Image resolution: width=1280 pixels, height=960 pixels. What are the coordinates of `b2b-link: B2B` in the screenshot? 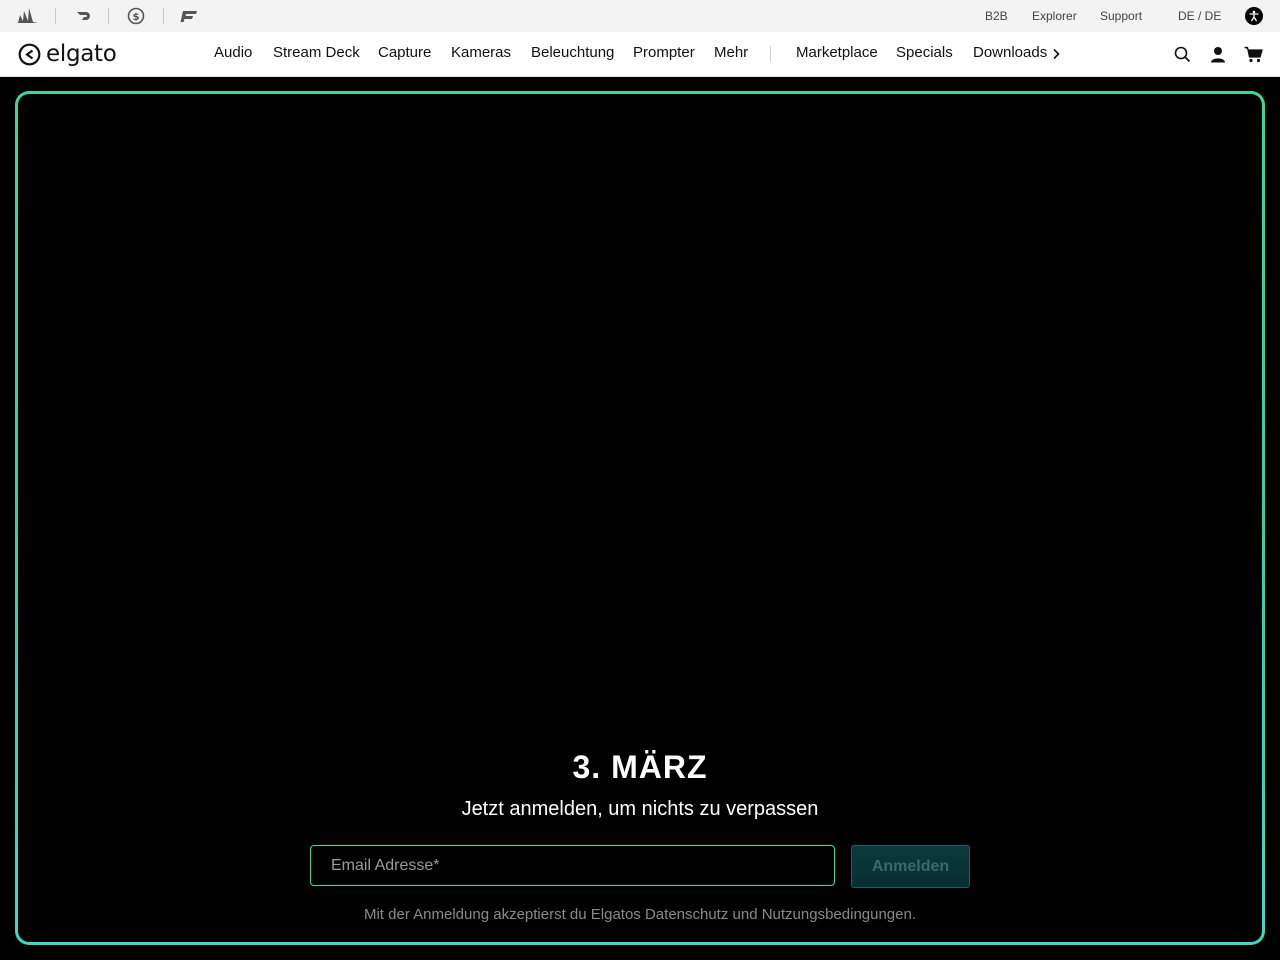 It's located at (996, 16).